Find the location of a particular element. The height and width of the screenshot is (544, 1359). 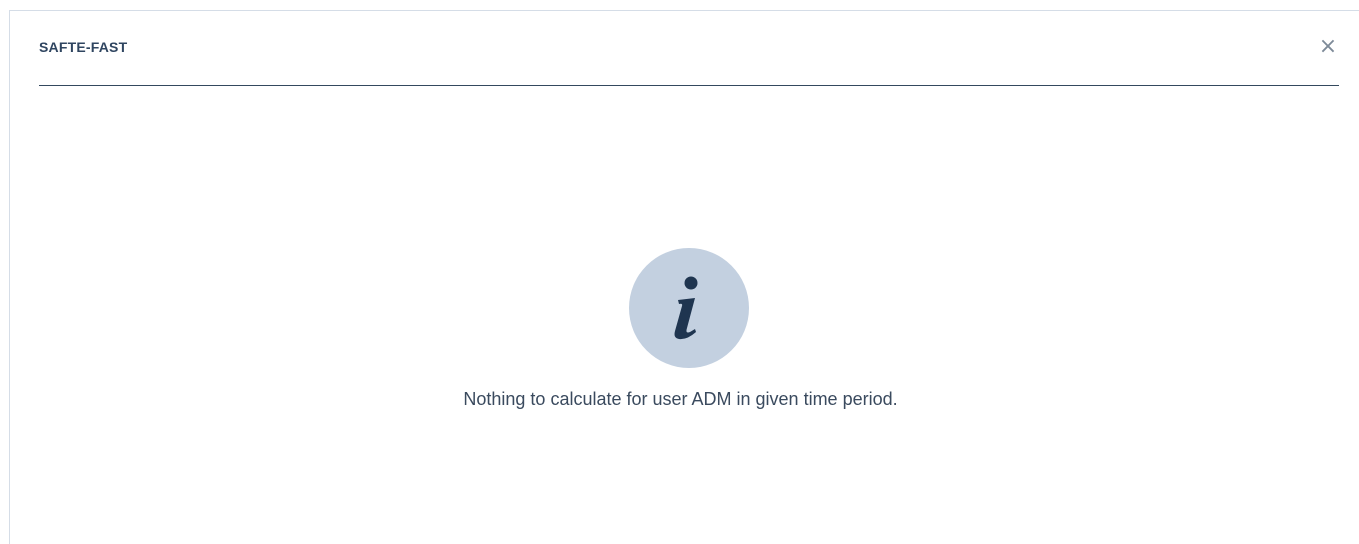

dialog-header: SAFTE-FAST × is located at coordinates (689, 48).